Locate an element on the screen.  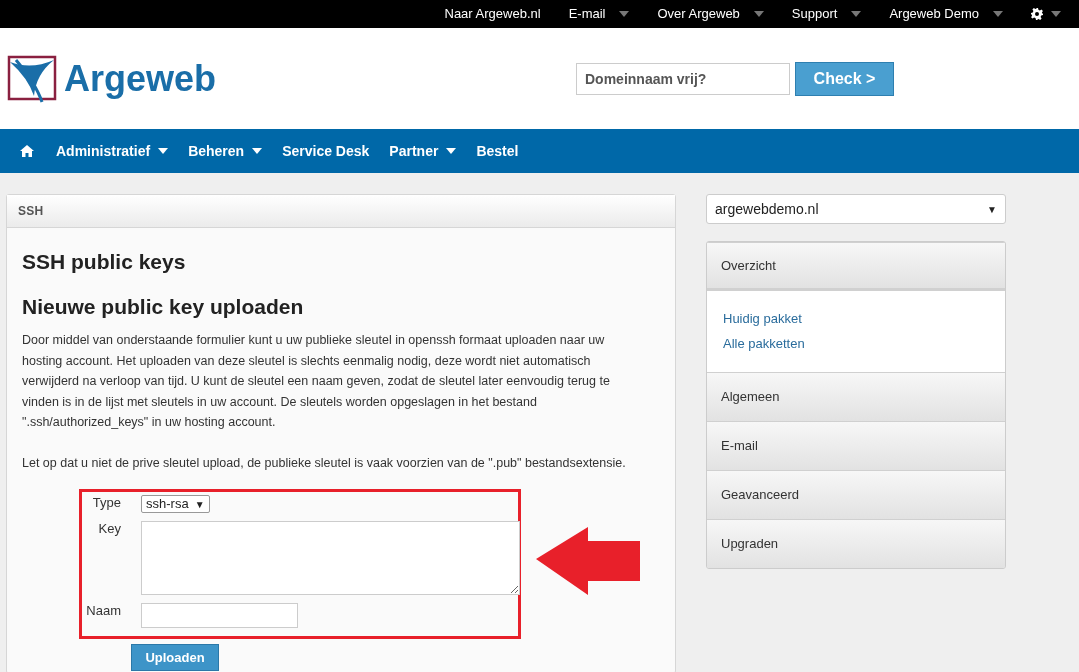
field-label: Naam is located at coordinates (103, 611).